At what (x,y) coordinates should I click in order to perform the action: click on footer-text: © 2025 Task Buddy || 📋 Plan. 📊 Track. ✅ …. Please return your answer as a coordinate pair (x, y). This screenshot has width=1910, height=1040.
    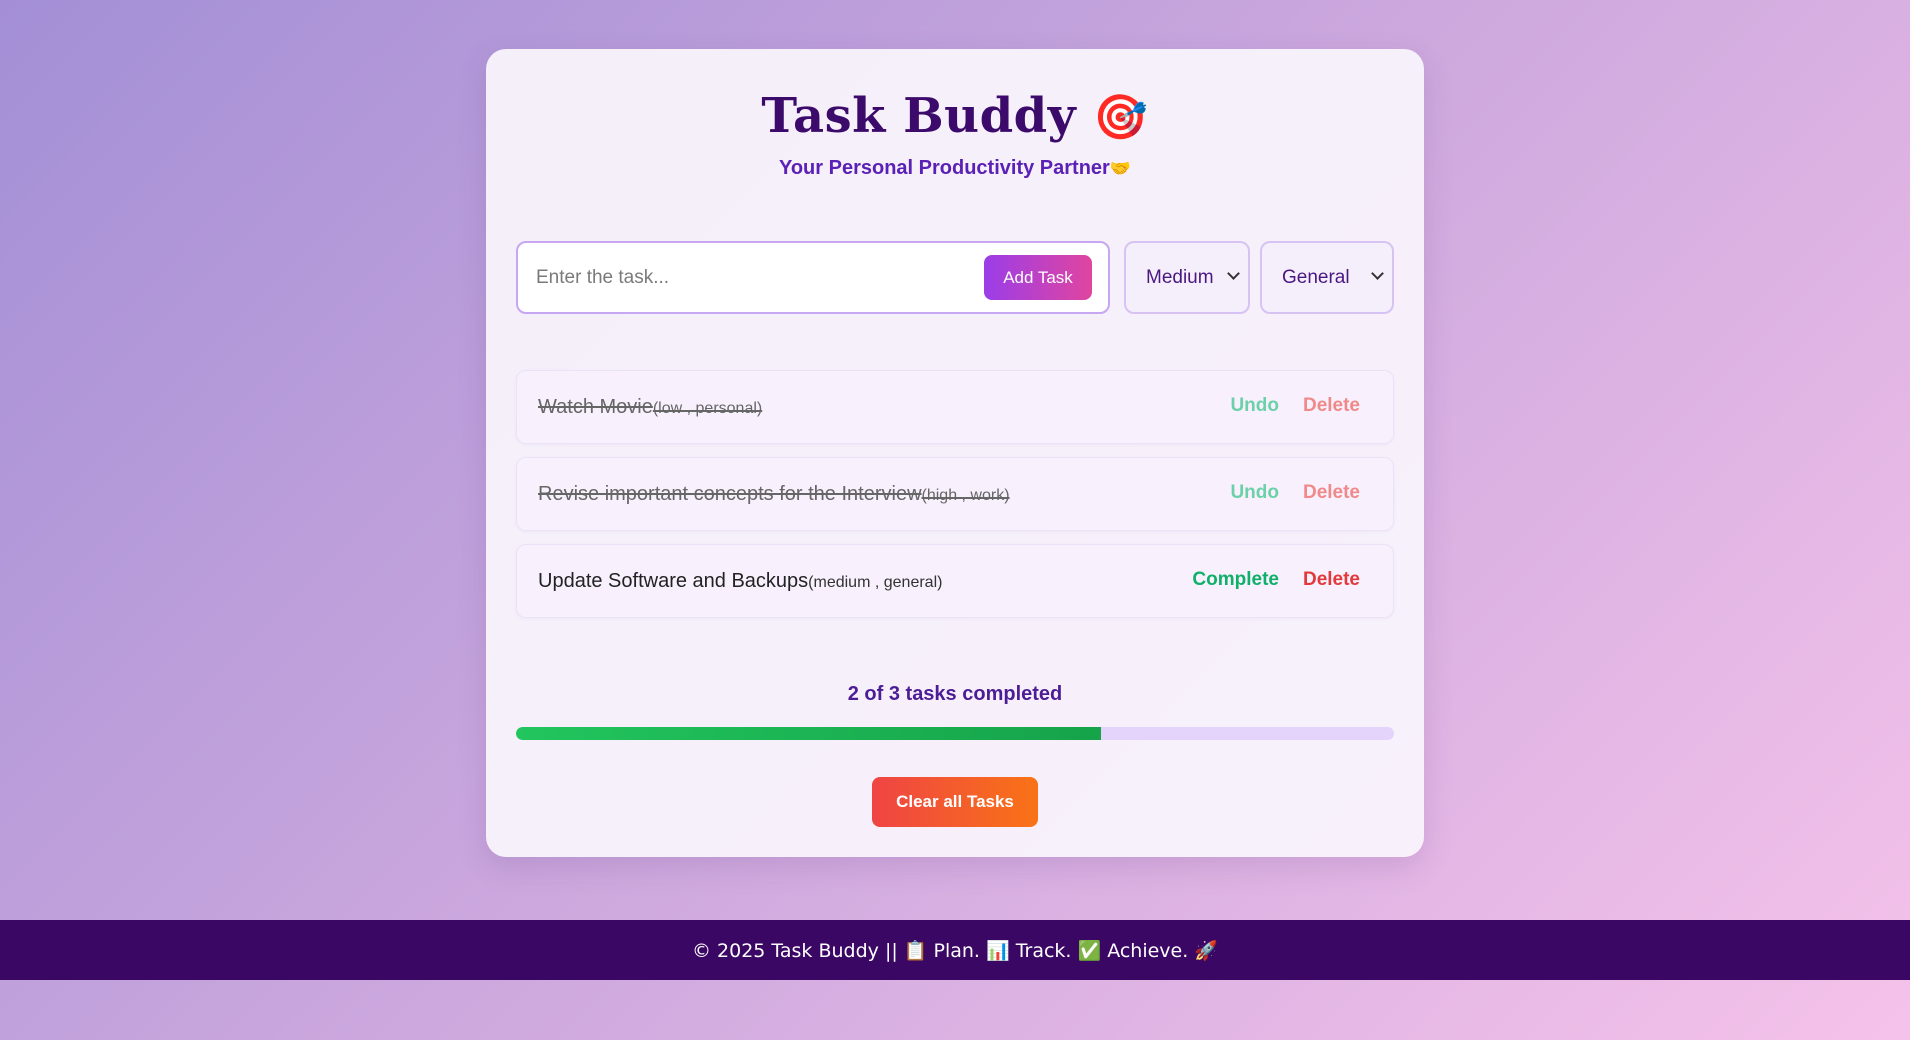
    Looking at the image, I should click on (955, 950).